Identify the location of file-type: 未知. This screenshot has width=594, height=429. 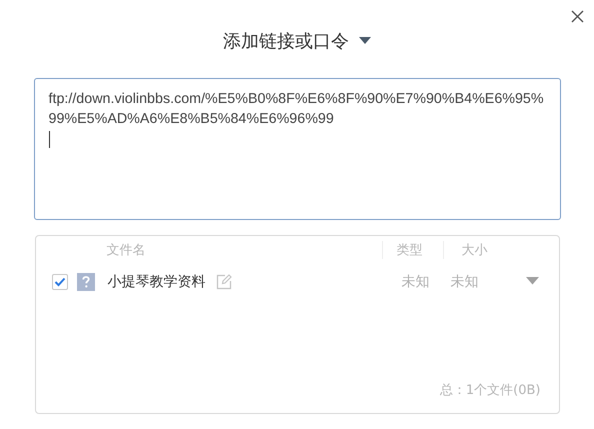
(416, 282).